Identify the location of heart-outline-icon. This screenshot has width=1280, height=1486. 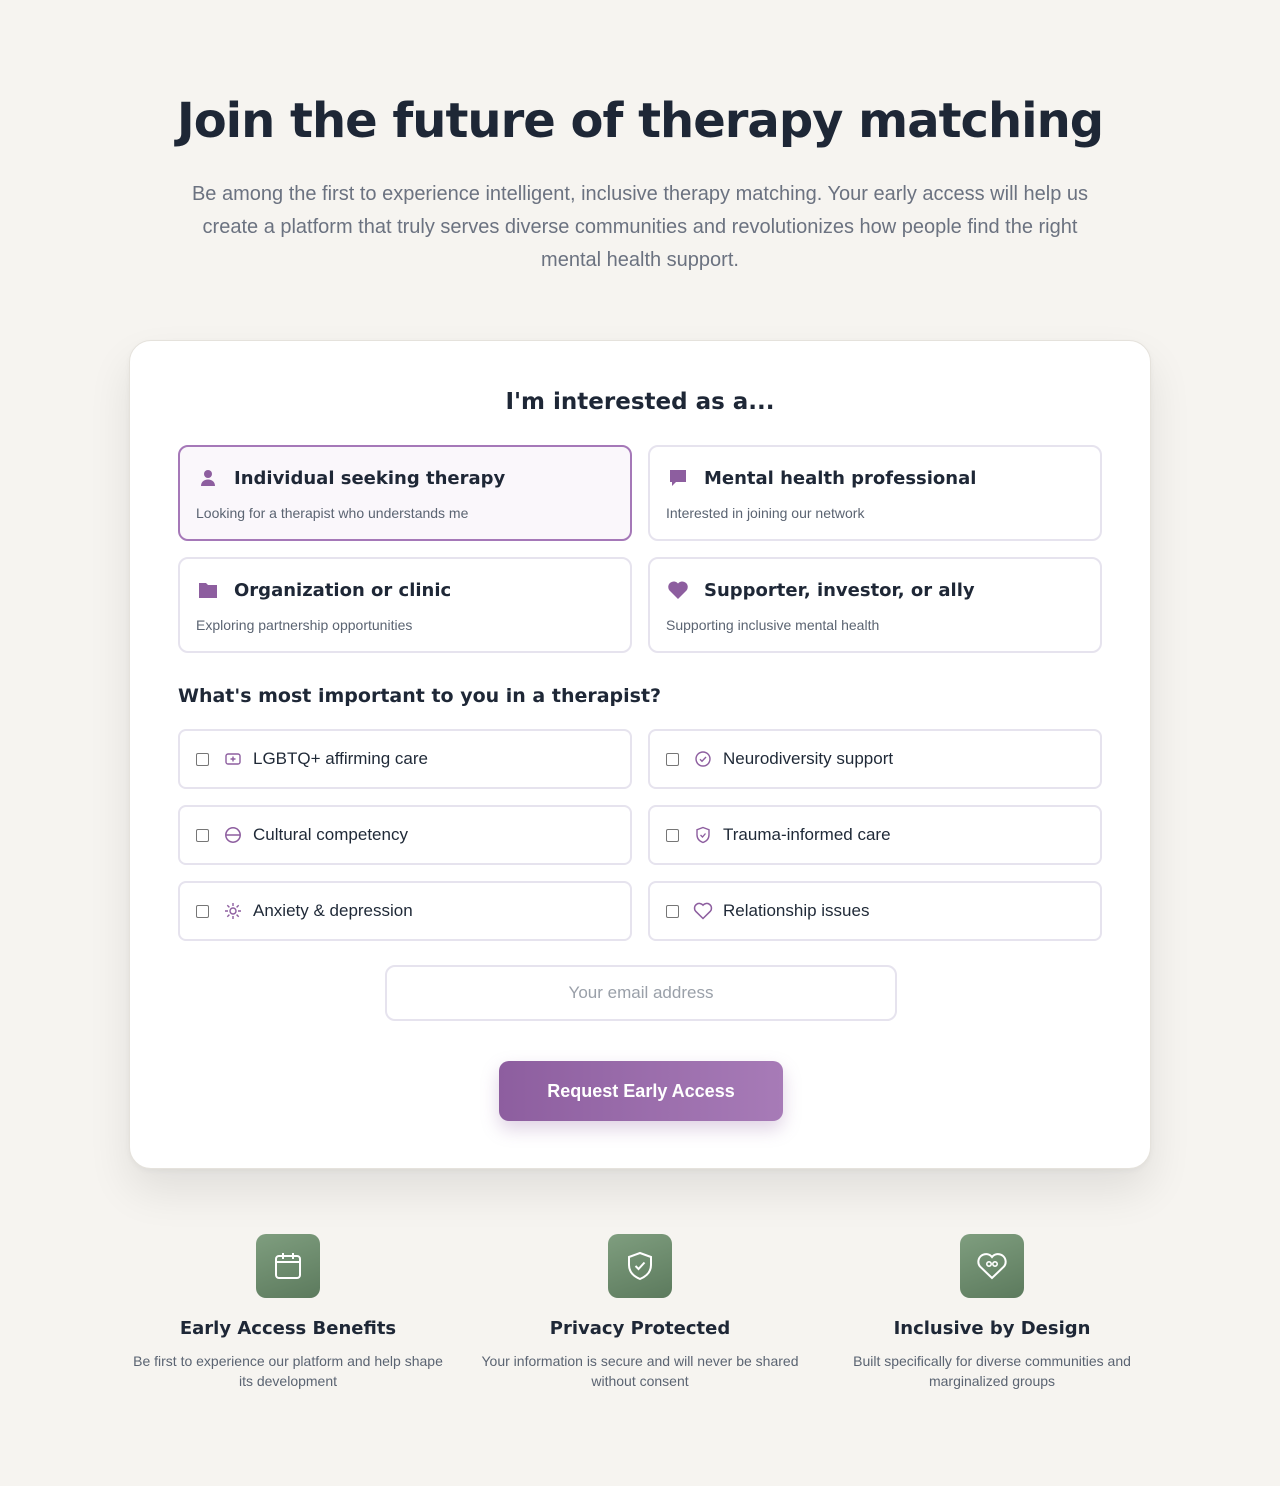
(703, 911).